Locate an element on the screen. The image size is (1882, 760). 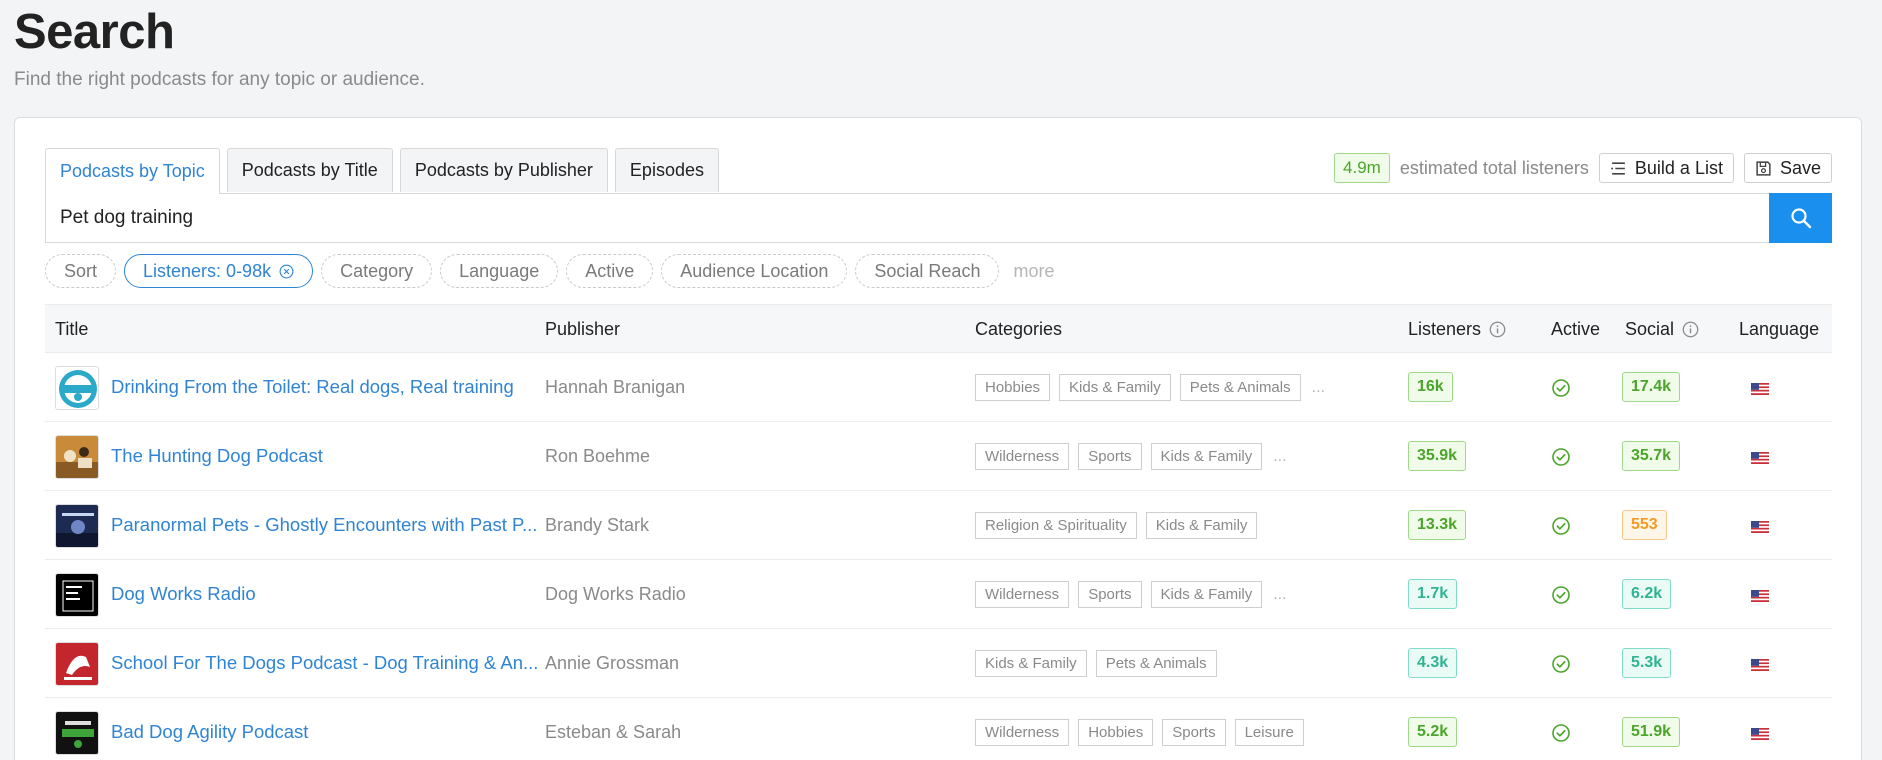
podcast-title-link: The Hunting Dog Podcast is located at coordinates (217, 456).